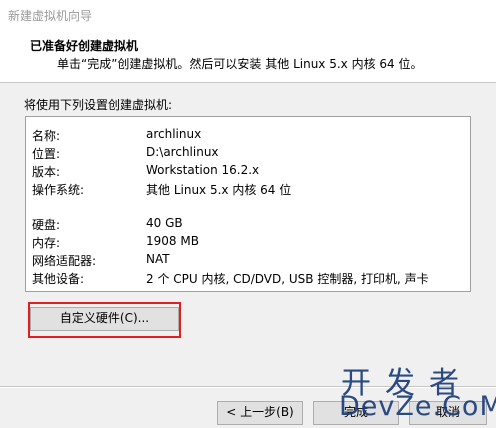 The image size is (496, 428). Describe the element at coordinates (174, 134) in the screenshot. I see `summary-value: archlinux` at that location.